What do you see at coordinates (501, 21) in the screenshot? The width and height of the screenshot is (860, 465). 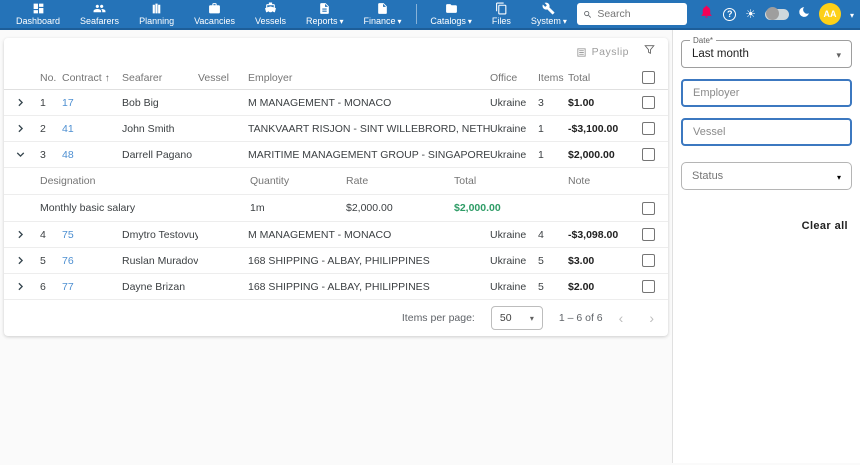 I see `nav-label: Files` at bounding box center [501, 21].